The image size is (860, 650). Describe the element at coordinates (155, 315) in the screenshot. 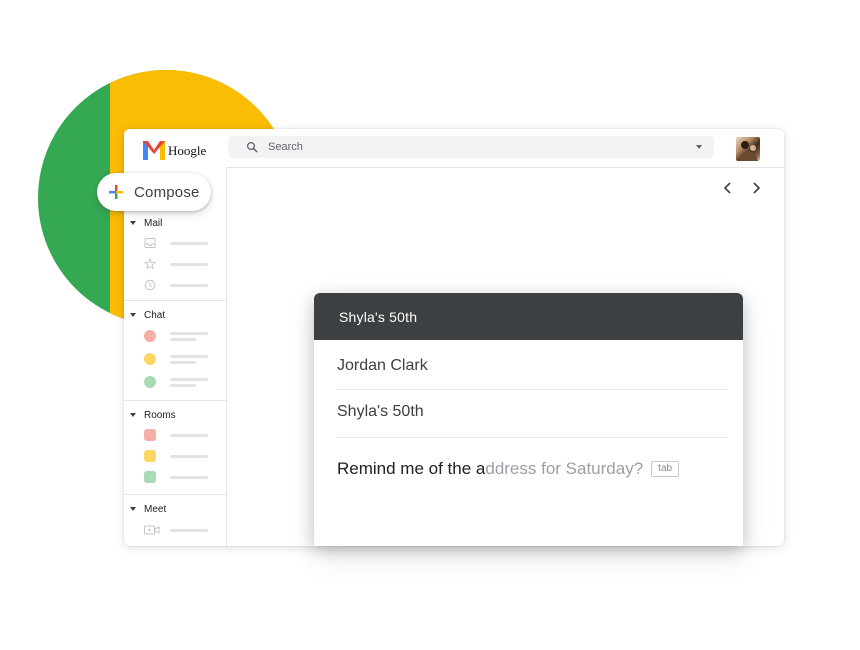

I see `section-label: Chat` at that location.